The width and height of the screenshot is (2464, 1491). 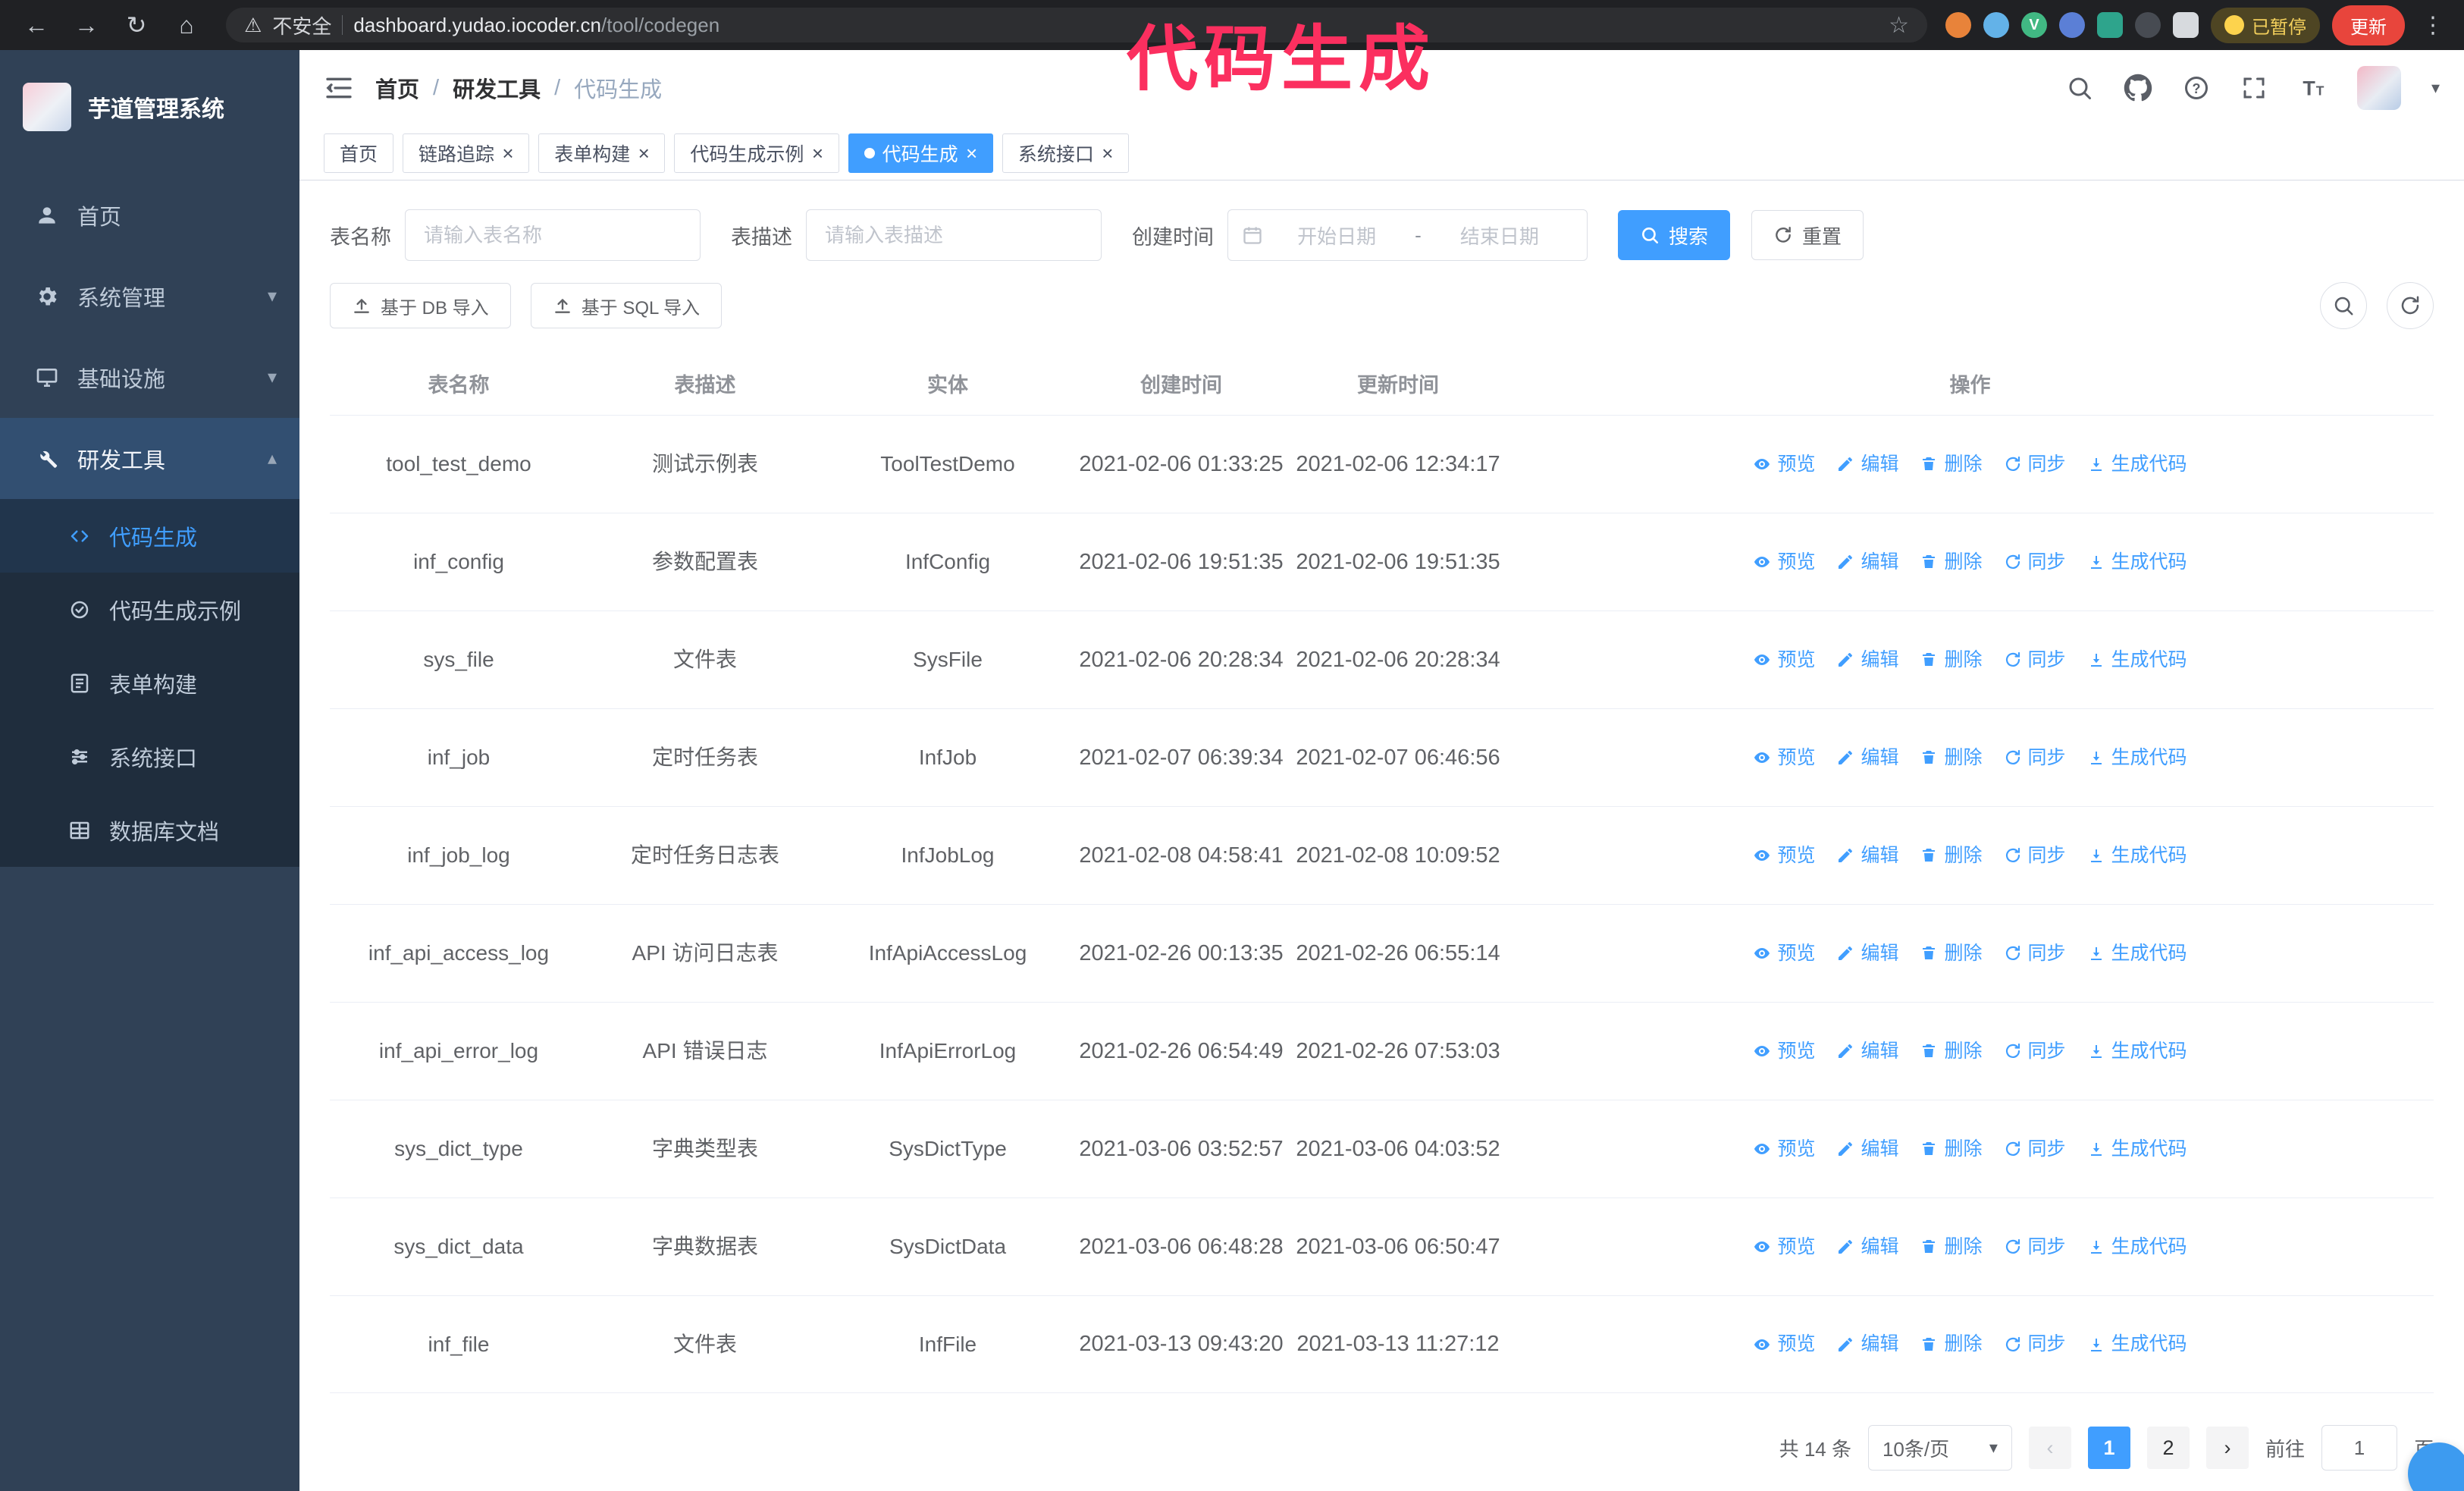 What do you see at coordinates (150, 830) in the screenshot?
I see `sidebar-item-db-docs: 数据库文档` at bounding box center [150, 830].